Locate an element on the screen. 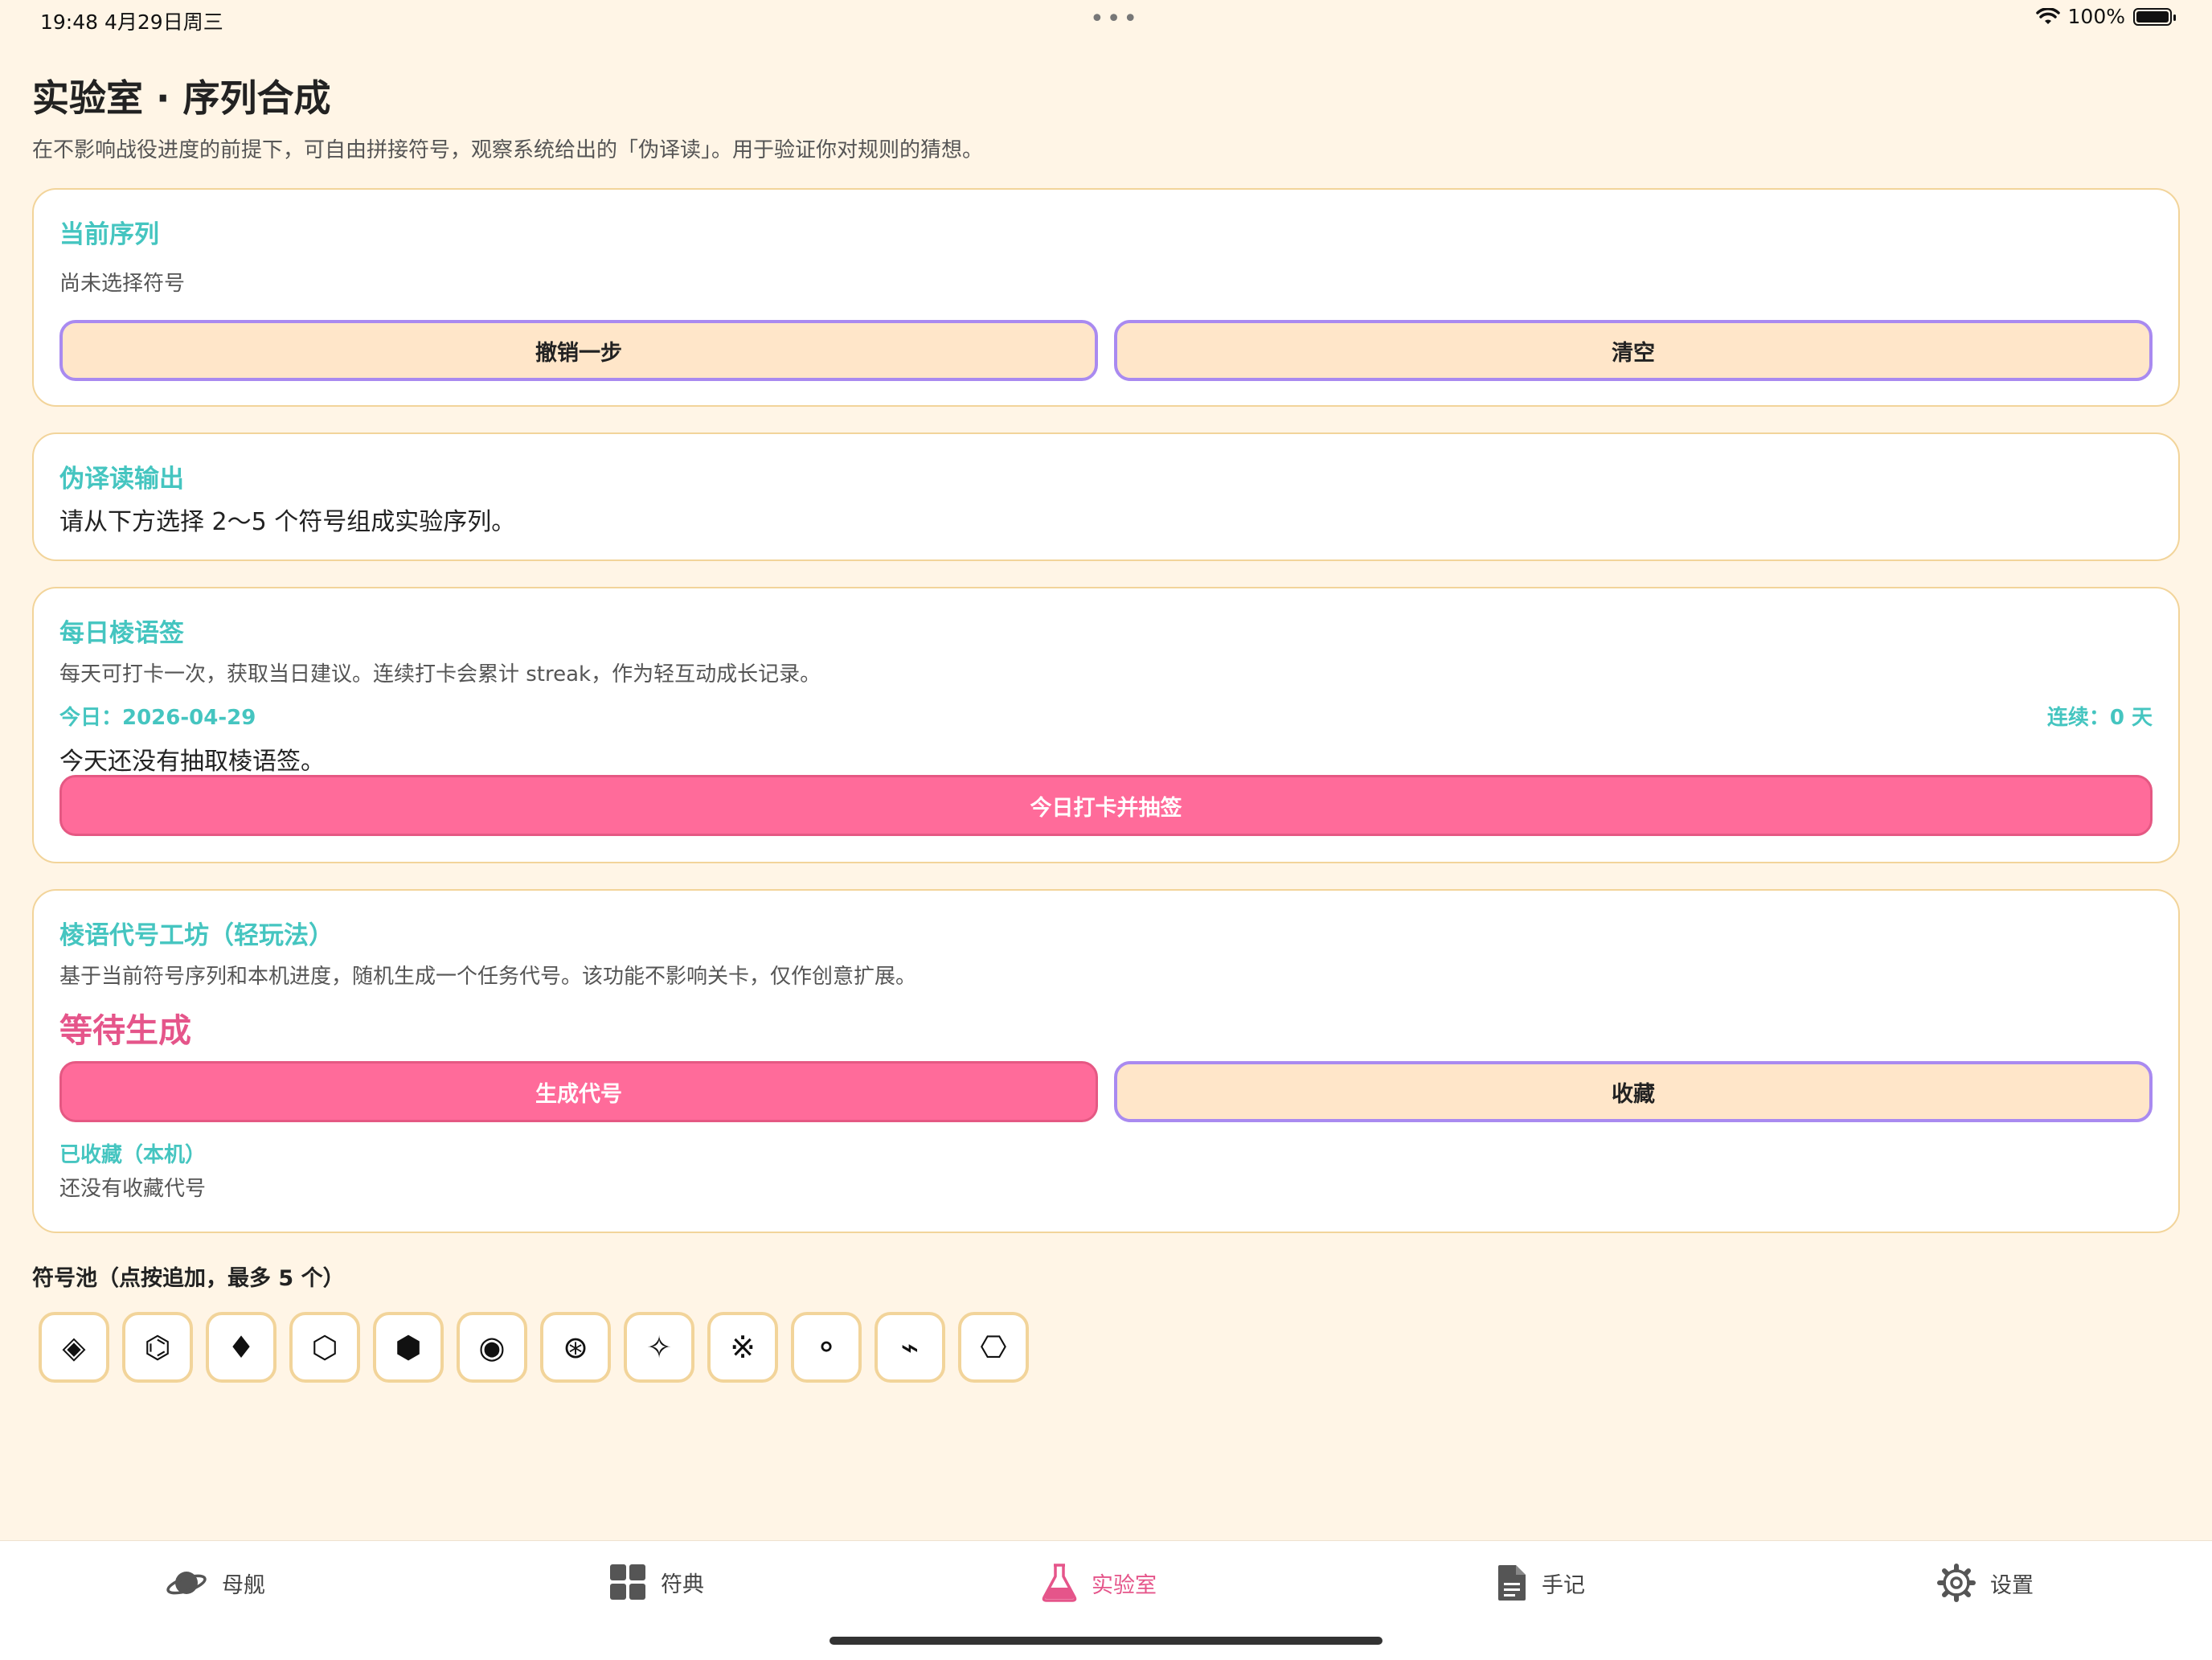 The width and height of the screenshot is (2212, 1660). daily-today-date: 今日：2026-04-29 is located at coordinates (157, 718).